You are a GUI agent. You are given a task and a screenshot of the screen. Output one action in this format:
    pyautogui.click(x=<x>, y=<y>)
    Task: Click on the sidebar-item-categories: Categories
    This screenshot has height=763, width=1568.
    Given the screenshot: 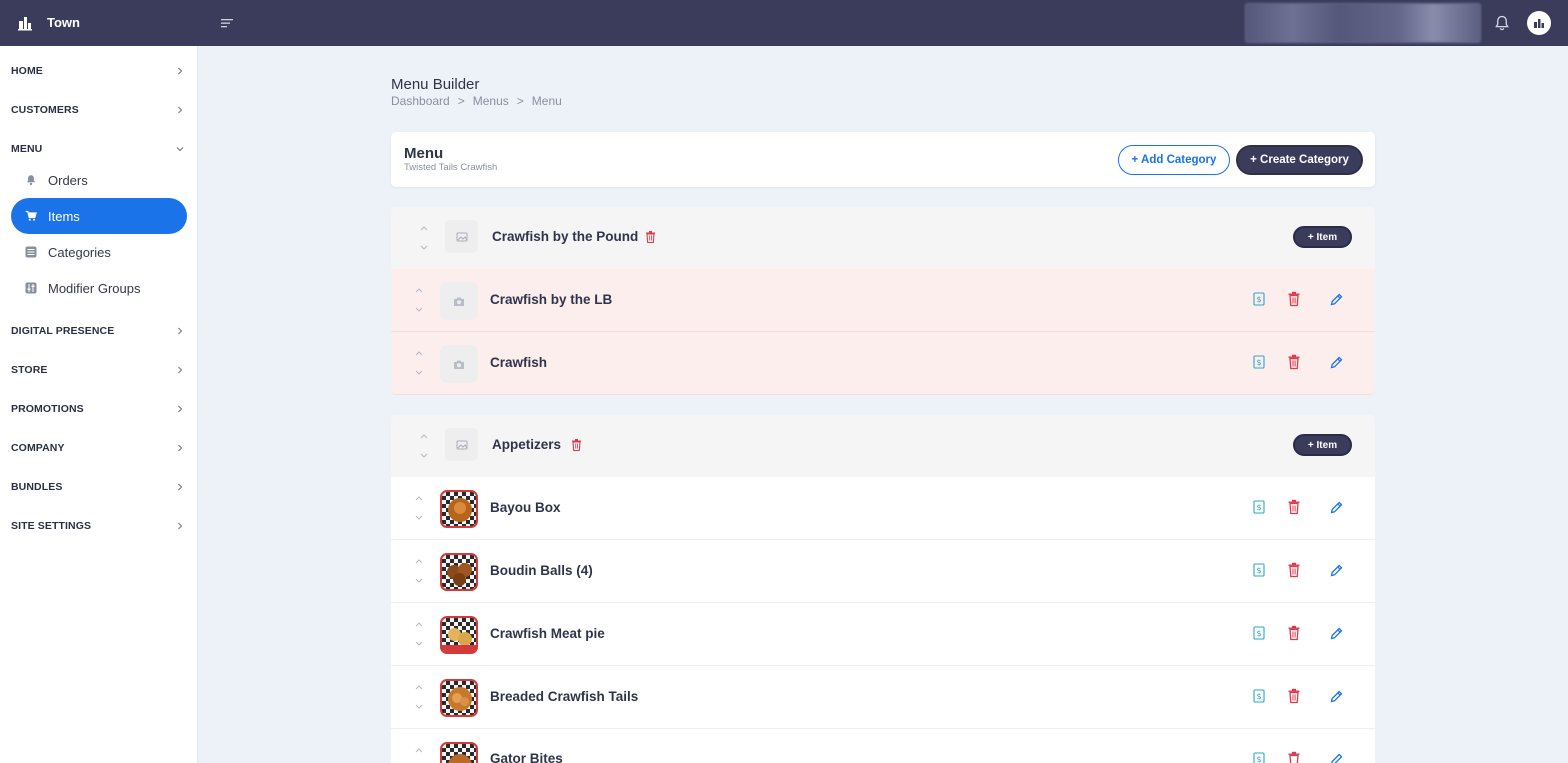 What is the action you would take?
    pyautogui.click(x=99, y=252)
    